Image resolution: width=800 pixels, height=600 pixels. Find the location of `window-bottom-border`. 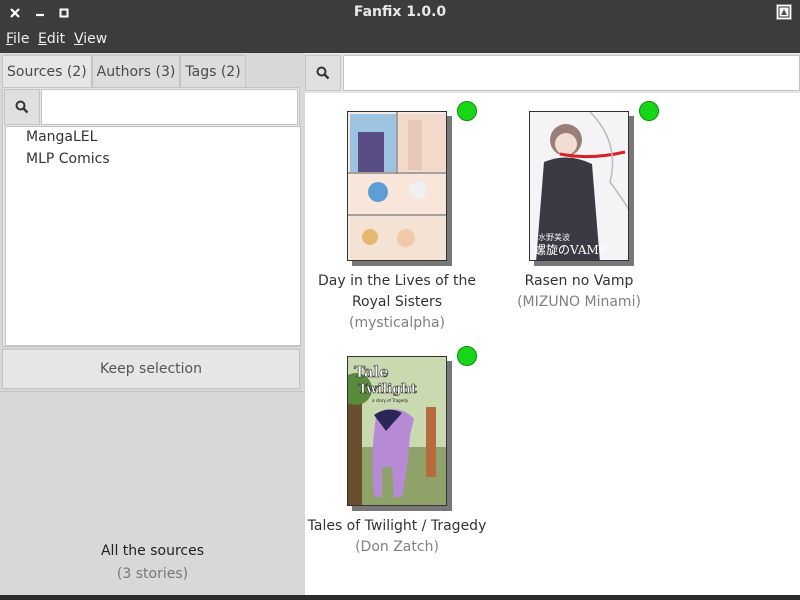

window-bottom-border is located at coordinates (400, 597).